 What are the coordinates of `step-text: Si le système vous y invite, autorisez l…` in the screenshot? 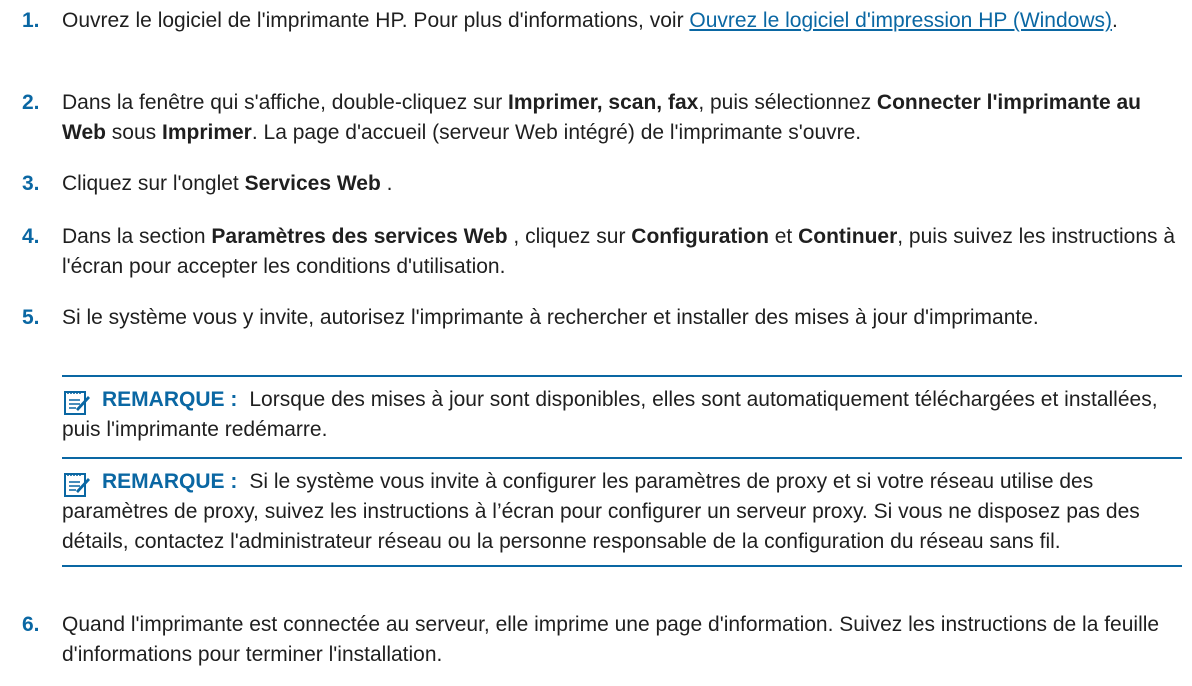 It's located at (550, 317).